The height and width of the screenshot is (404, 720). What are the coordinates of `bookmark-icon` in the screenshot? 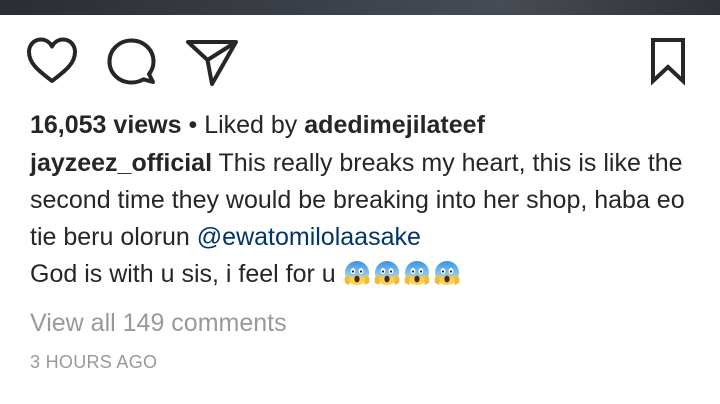 It's located at (668, 62).